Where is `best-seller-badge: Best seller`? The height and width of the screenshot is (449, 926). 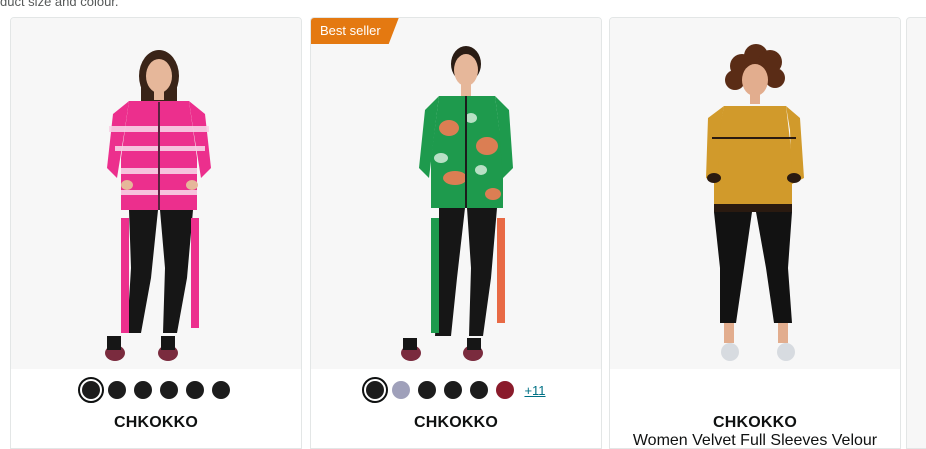 best-seller-badge: Best seller is located at coordinates (355, 31).